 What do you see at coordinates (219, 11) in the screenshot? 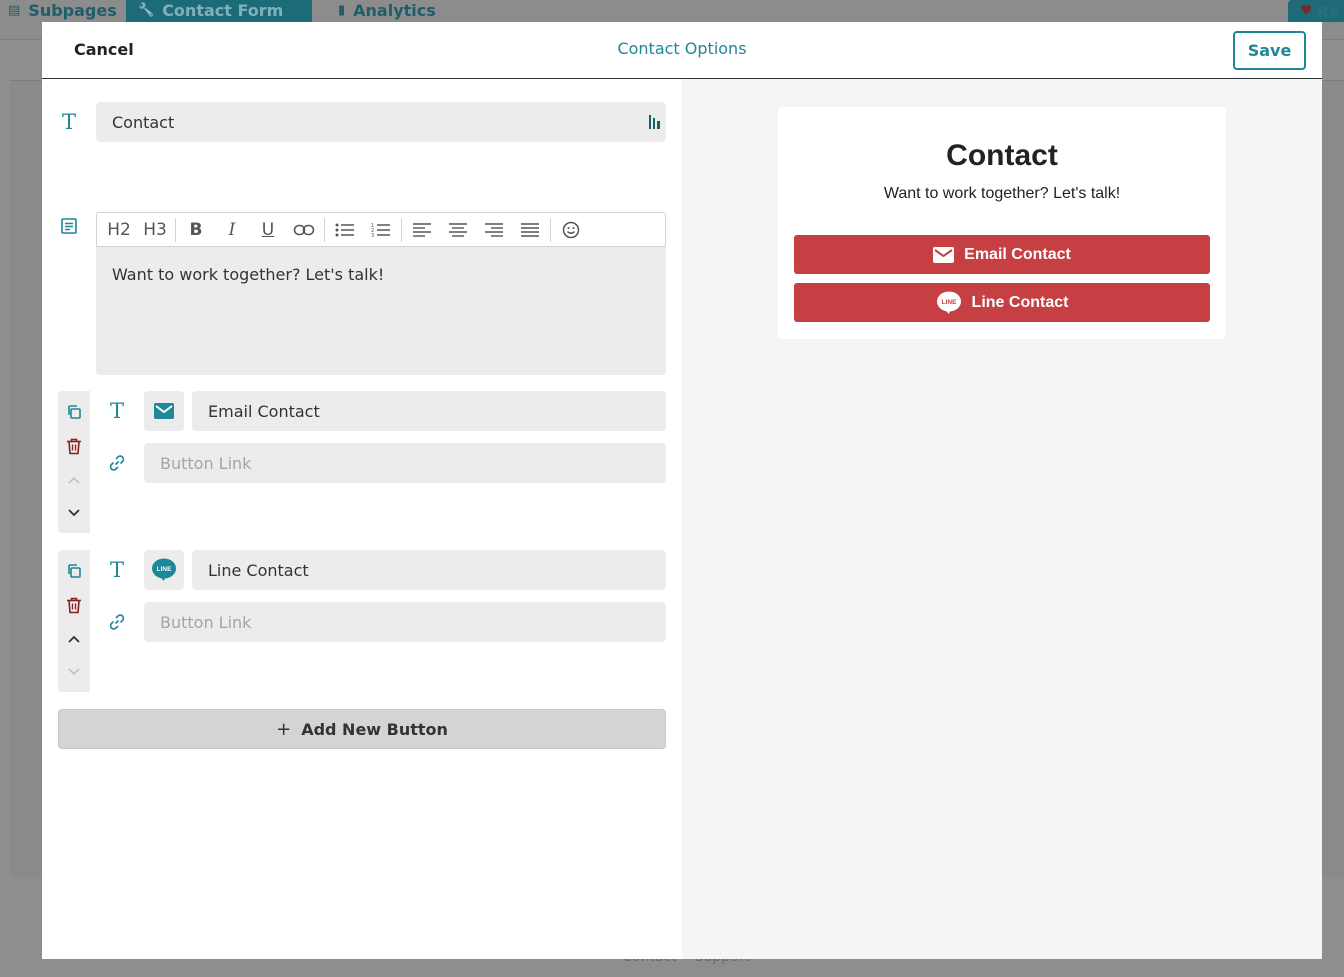
I see `bg-tab-contact-form: 🔧 Contact Form` at bounding box center [219, 11].